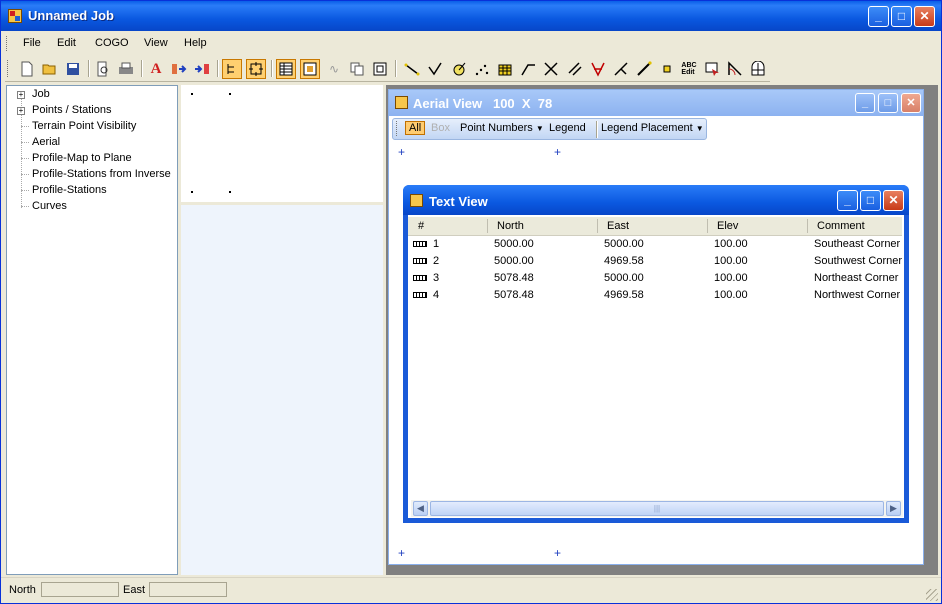 Image resolution: width=942 pixels, height=604 pixels. I want to click on cell-north: 5078.48, so click(514, 278).